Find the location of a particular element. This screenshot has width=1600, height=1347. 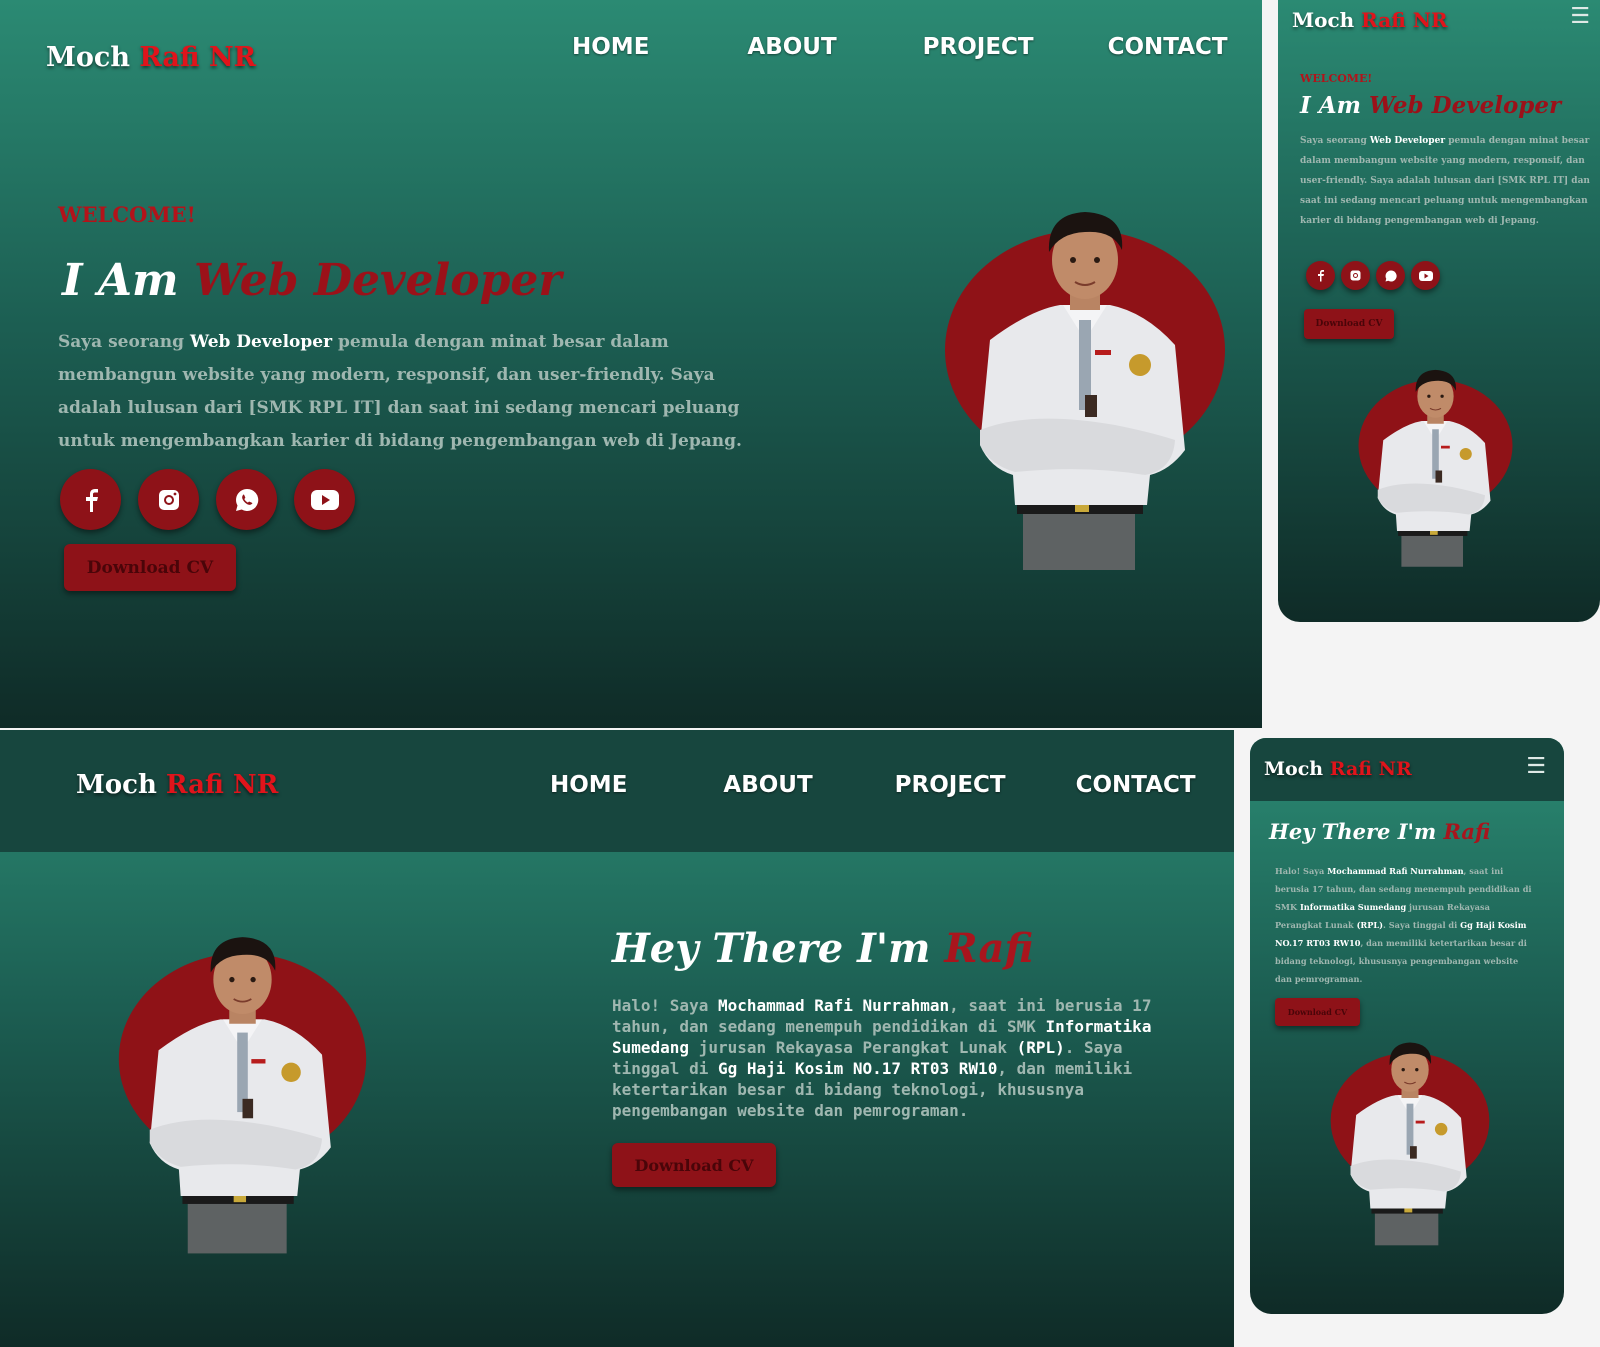

bio-address: Gg Haji Kosim NO.17 RT03 RW10 is located at coordinates (857, 1068).